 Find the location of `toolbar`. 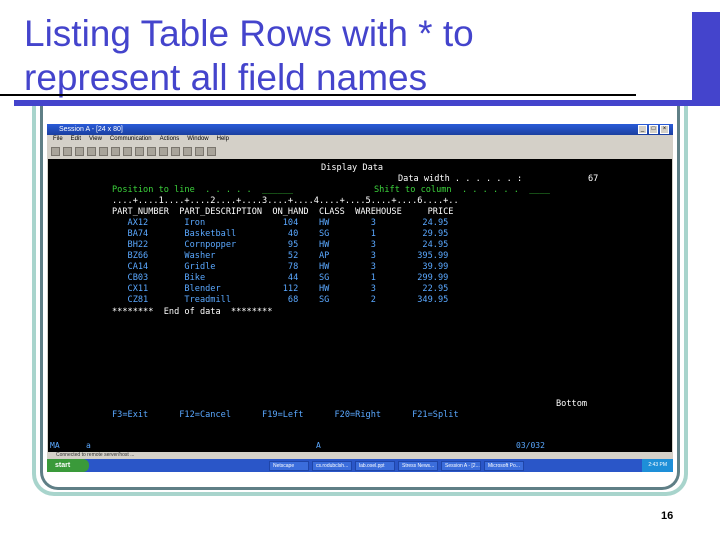

toolbar is located at coordinates (360, 151).